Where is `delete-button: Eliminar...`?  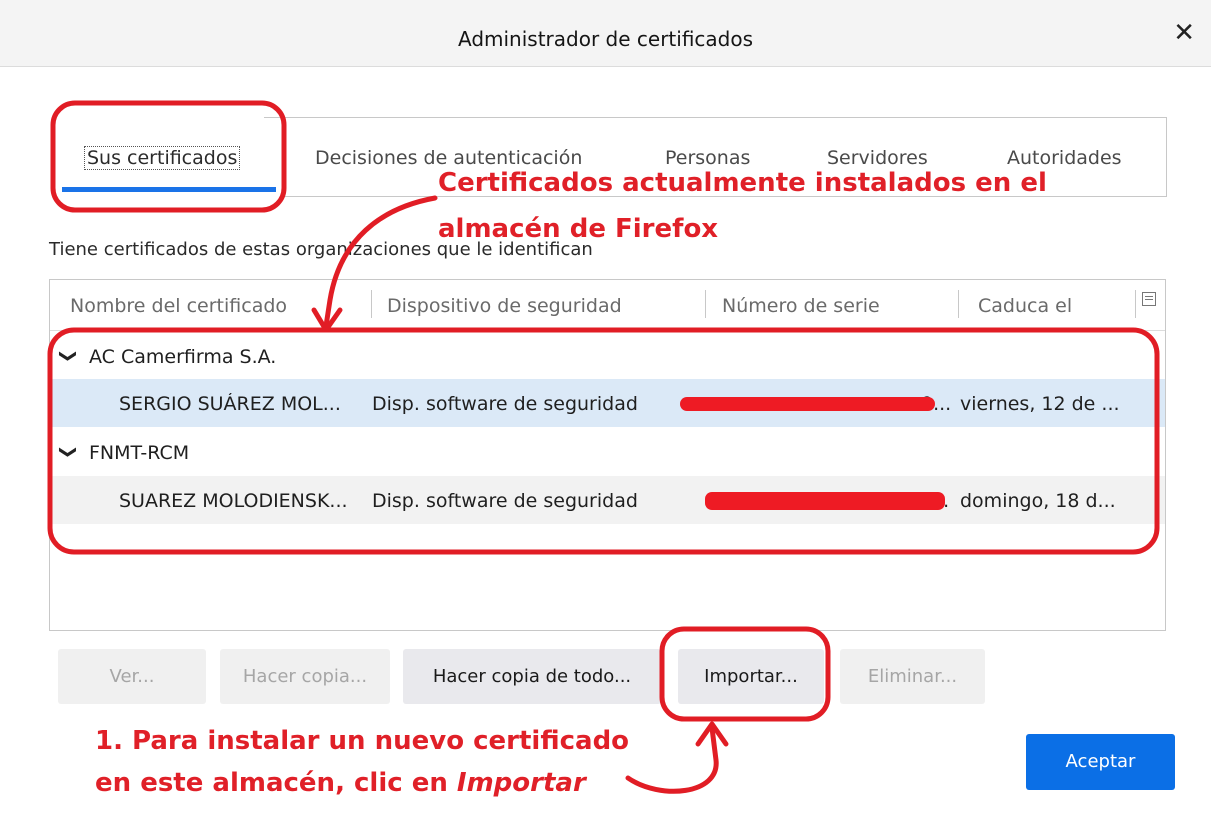
delete-button: Eliminar... is located at coordinates (912, 676).